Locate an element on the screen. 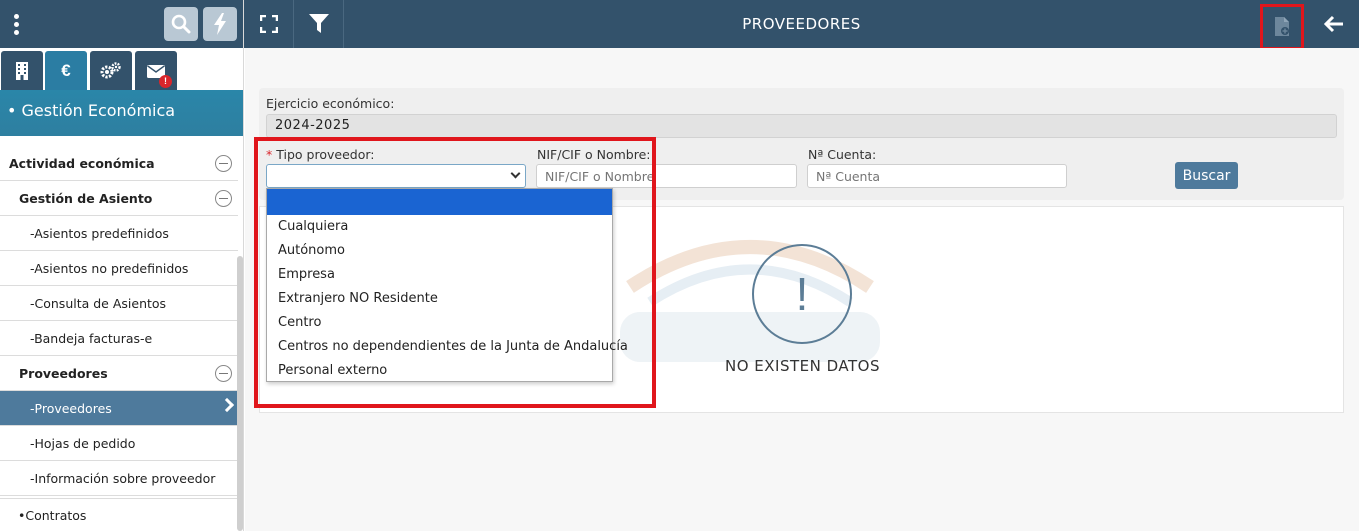 This screenshot has width=1359, height=531. gears-icon is located at coordinates (110, 70).